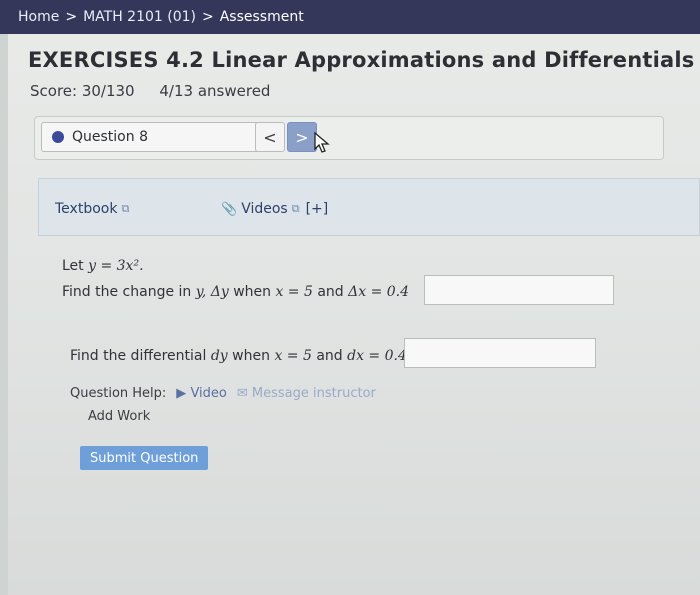 The width and height of the screenshot is (700, 595). What do you see at coordinates (86, 209) in the screenshot?
I see `textbook-label: Textbook` at bounding box center [86, 209].